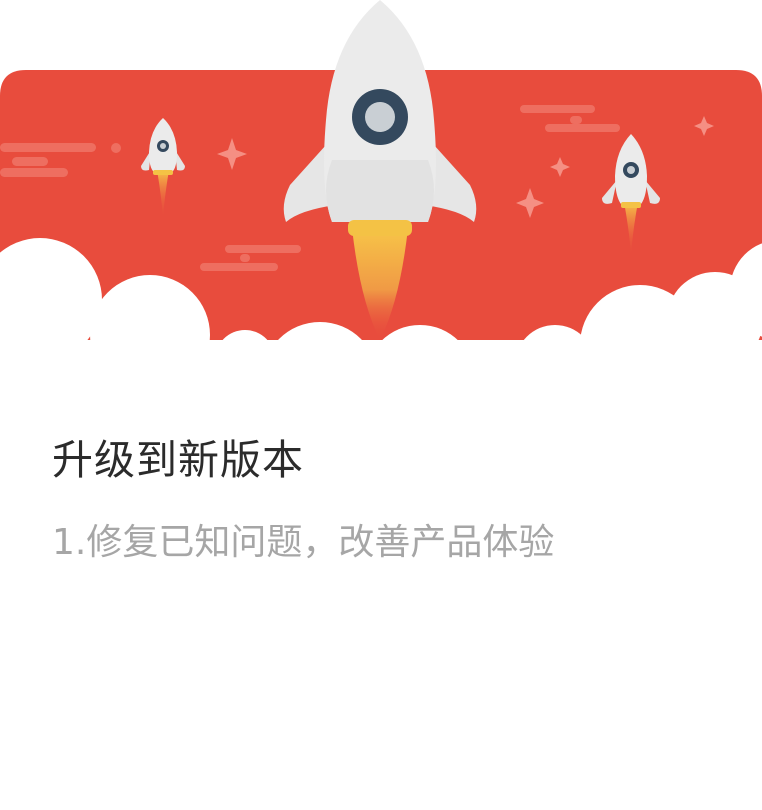  What do you see at coordinates (178, 460) in the screenshot?
I see `update-title: 升级到新版本` at bounding box center [178, 460].